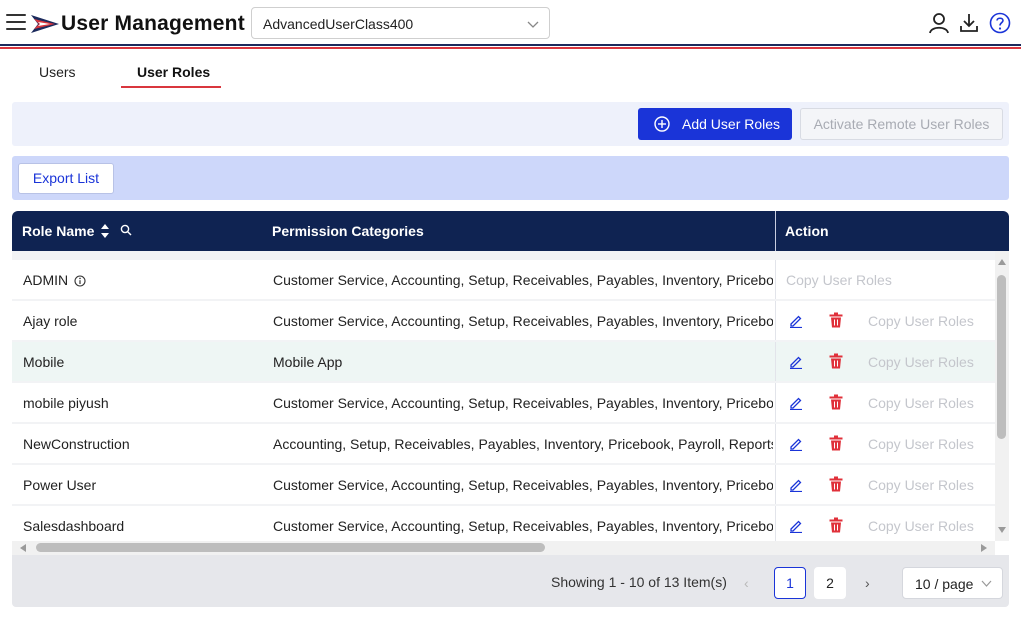 Image resolution: width=1021 pixels, height=620 pixels. What do you see at coordinates (807, 231) in the screenshot?
I see `column-header-action: Action` at bounding box center [807, 231].